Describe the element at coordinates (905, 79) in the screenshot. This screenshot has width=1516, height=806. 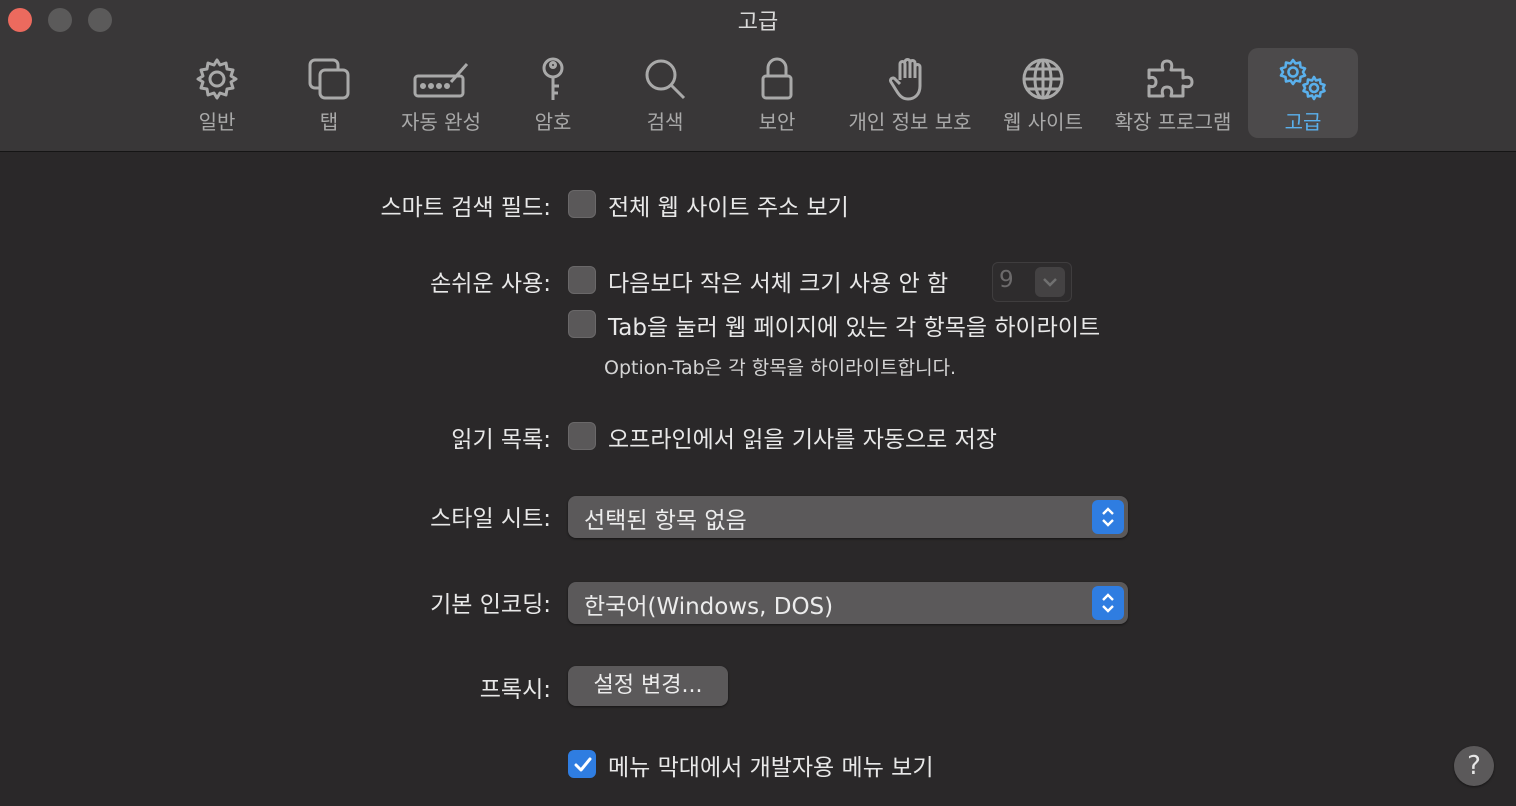
I see `hand-icon` at that location.